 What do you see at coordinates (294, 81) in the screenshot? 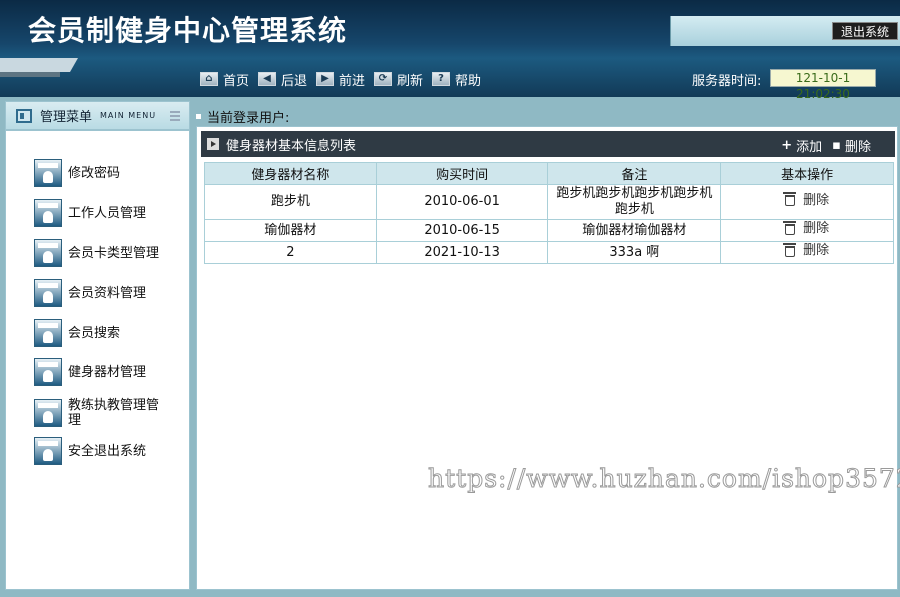
I see `nav-back-label: 后退` at bounding box center [294, 81].